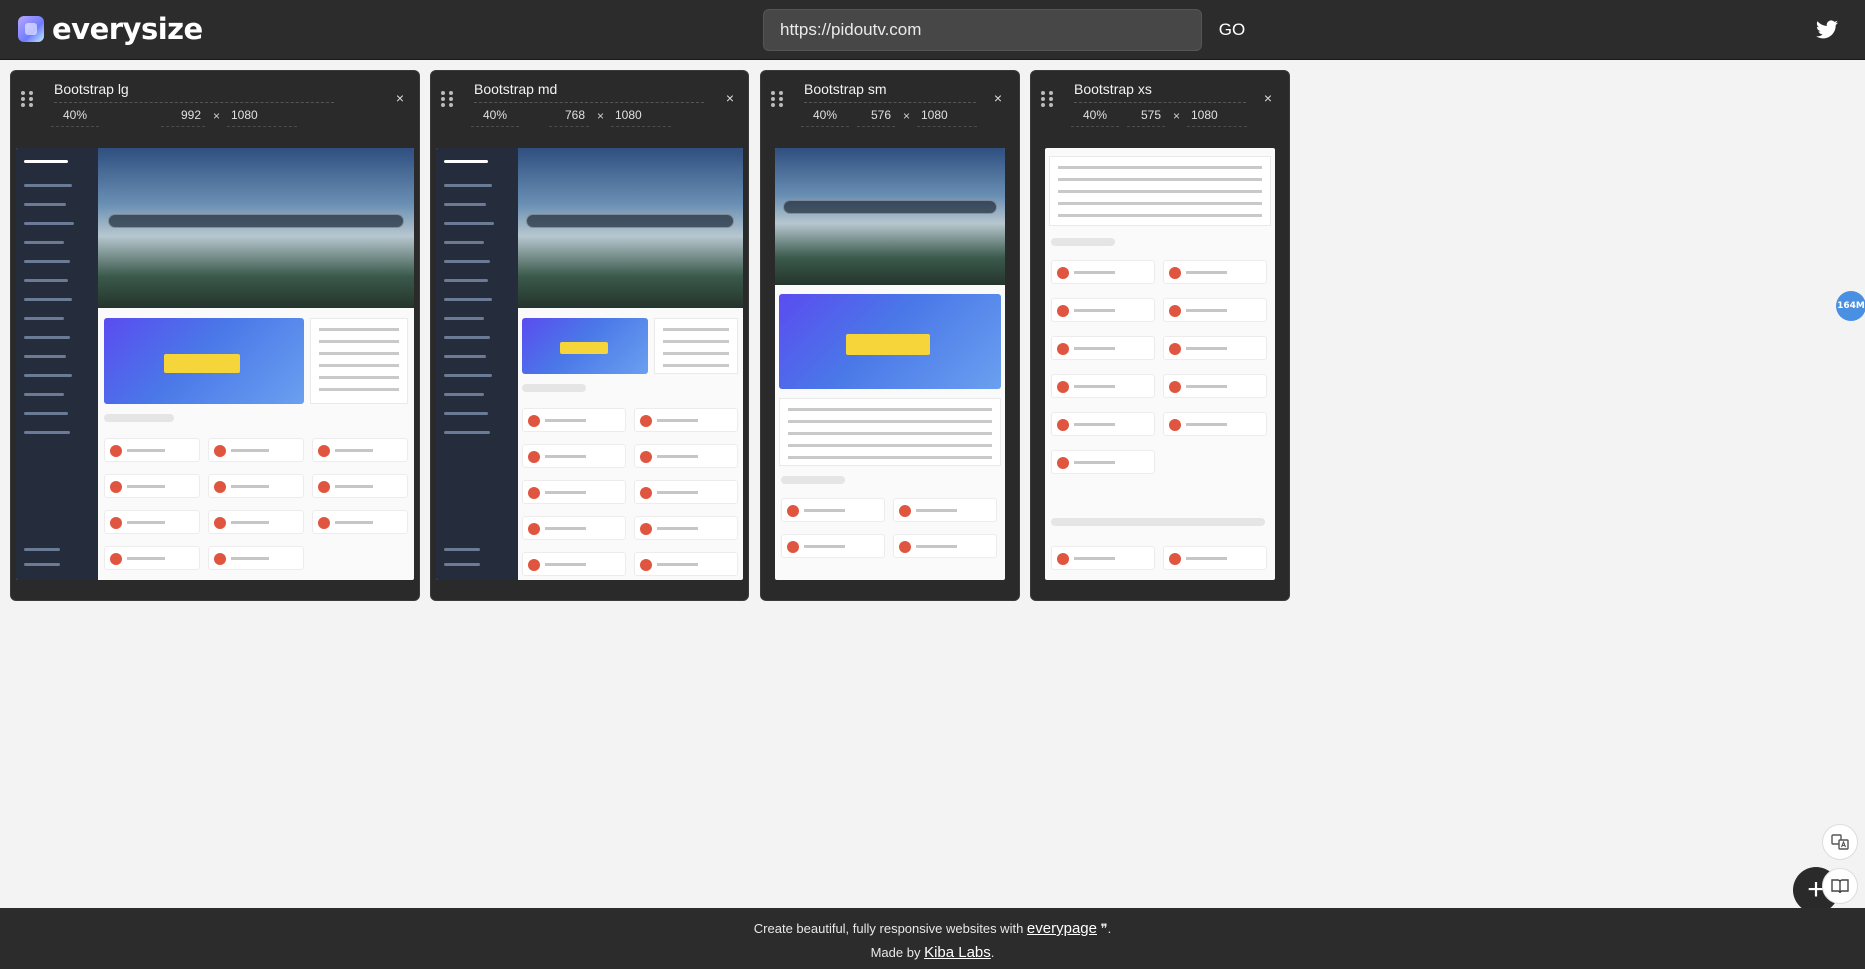  I want to click on preview-card-sm: × ×, so click(890, 335).